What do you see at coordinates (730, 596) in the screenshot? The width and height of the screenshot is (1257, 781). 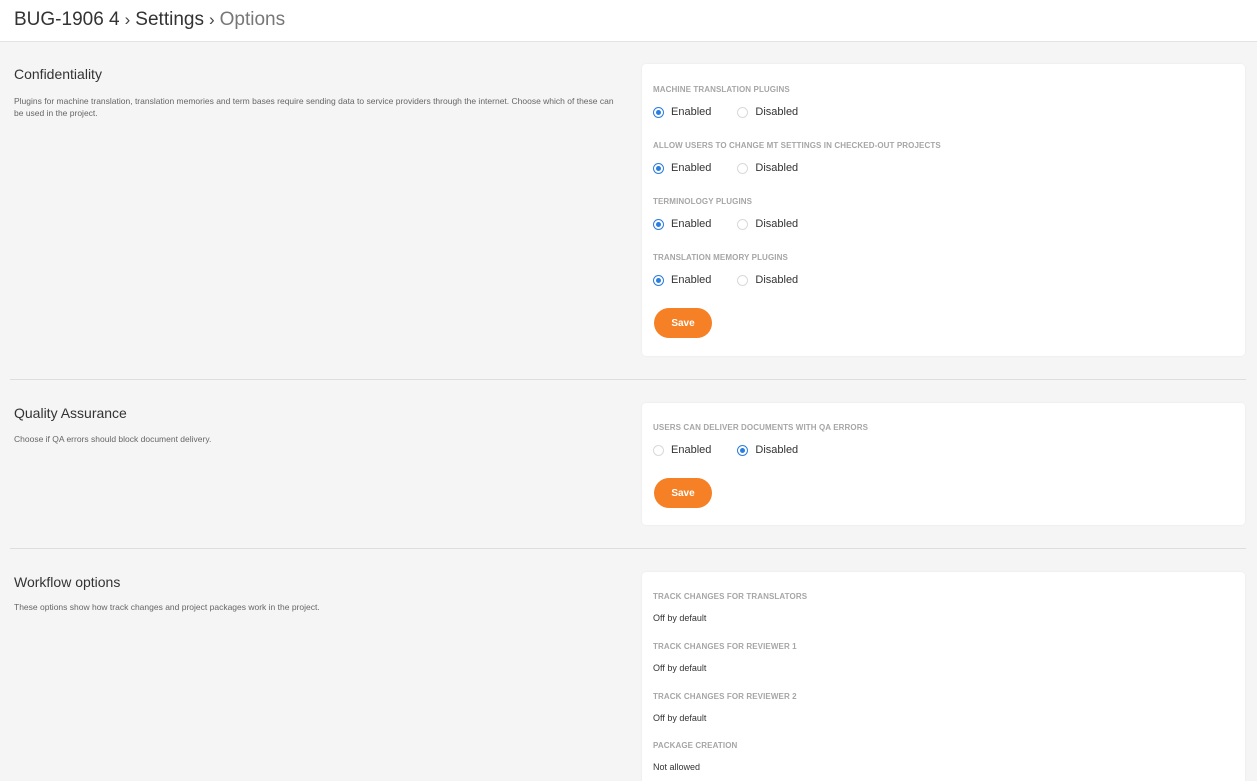 I see `track-changes-translators-label: TRACK CHANGES FOR TRANSLATORS` at bounding box center [730, 596].